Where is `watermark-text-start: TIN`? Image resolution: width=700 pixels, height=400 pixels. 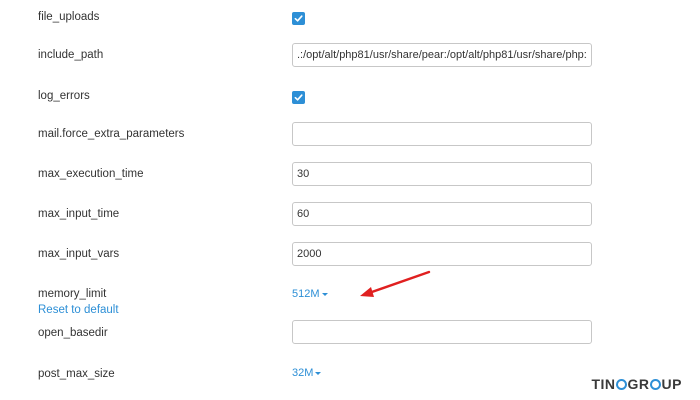
watermark-text-start: TIN is located at coordinates (603, 384).